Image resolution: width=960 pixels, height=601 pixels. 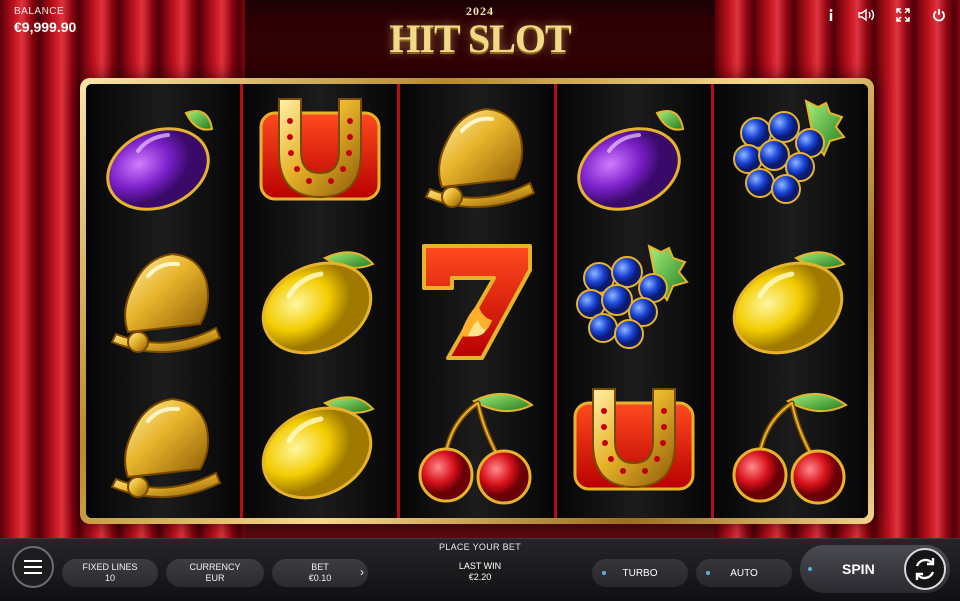 I want to click on fixed-lines-value: 10, so click(x=109, y=578).